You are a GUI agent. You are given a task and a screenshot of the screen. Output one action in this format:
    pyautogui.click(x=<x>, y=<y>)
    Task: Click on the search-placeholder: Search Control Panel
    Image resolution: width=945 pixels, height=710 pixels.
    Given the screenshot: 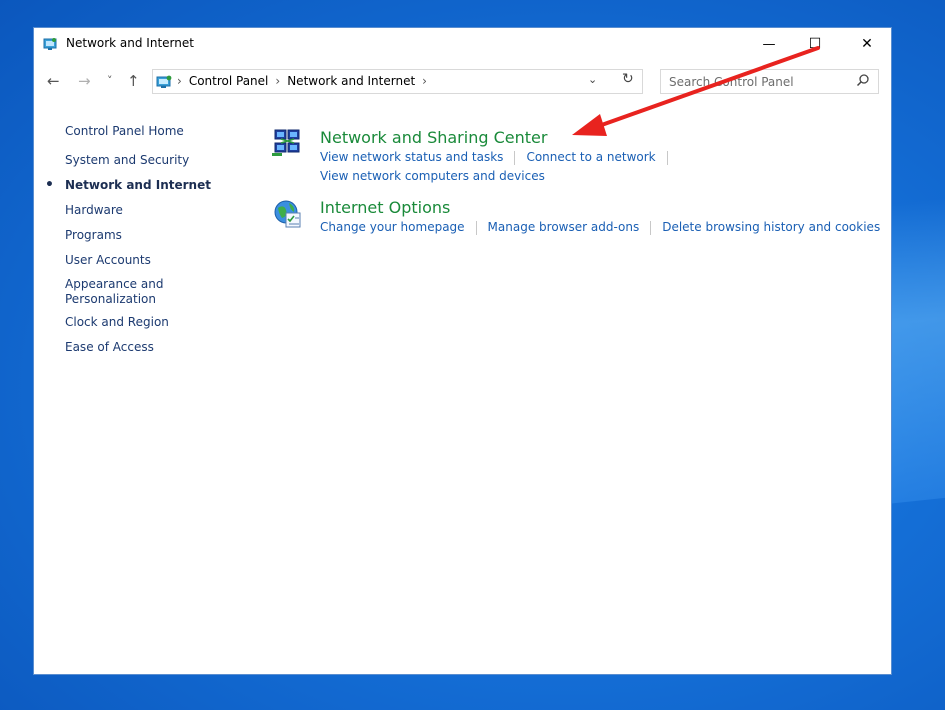 What is the action you would take?
    pyautogui.click(x=731, y=82)
    